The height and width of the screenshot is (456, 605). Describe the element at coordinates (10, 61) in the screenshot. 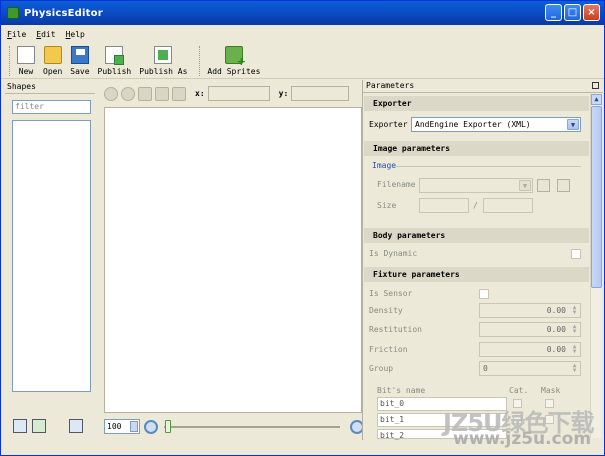

I see `toolbar-grip` at that location.